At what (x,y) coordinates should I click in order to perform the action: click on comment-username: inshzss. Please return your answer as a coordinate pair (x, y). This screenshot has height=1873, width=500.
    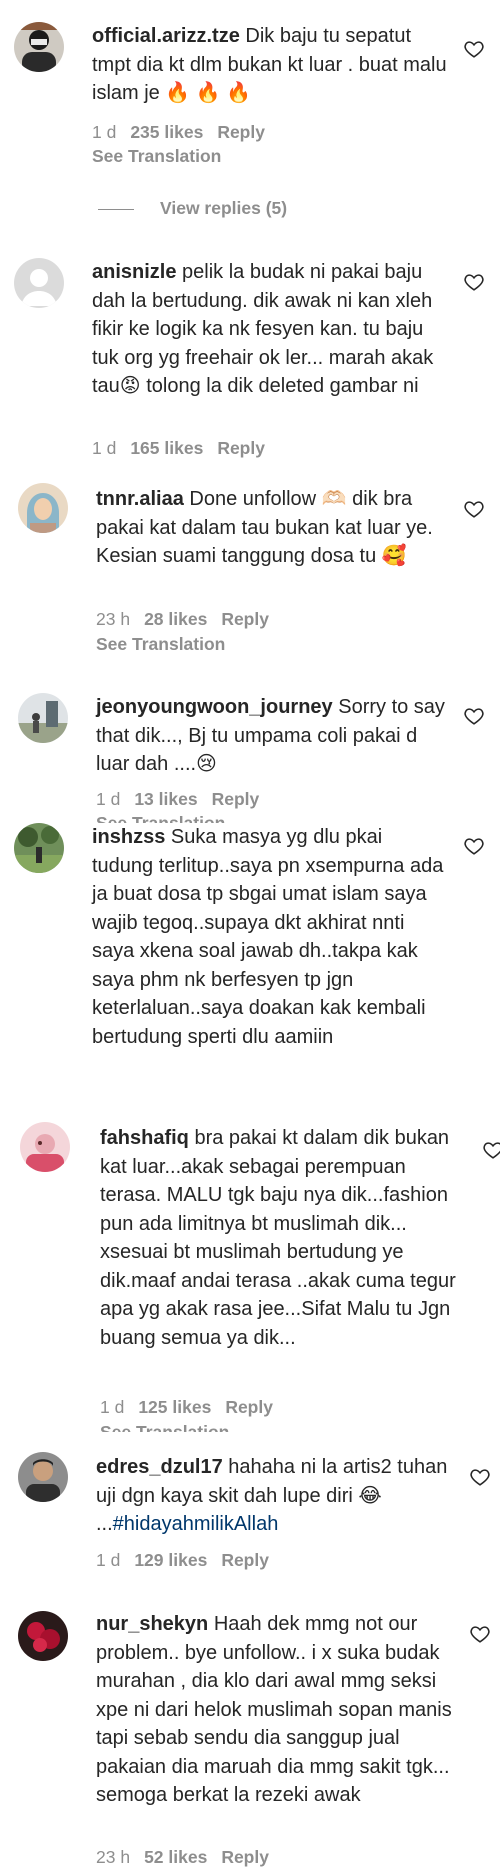
    Looking at the image, I should click on (128, 837).